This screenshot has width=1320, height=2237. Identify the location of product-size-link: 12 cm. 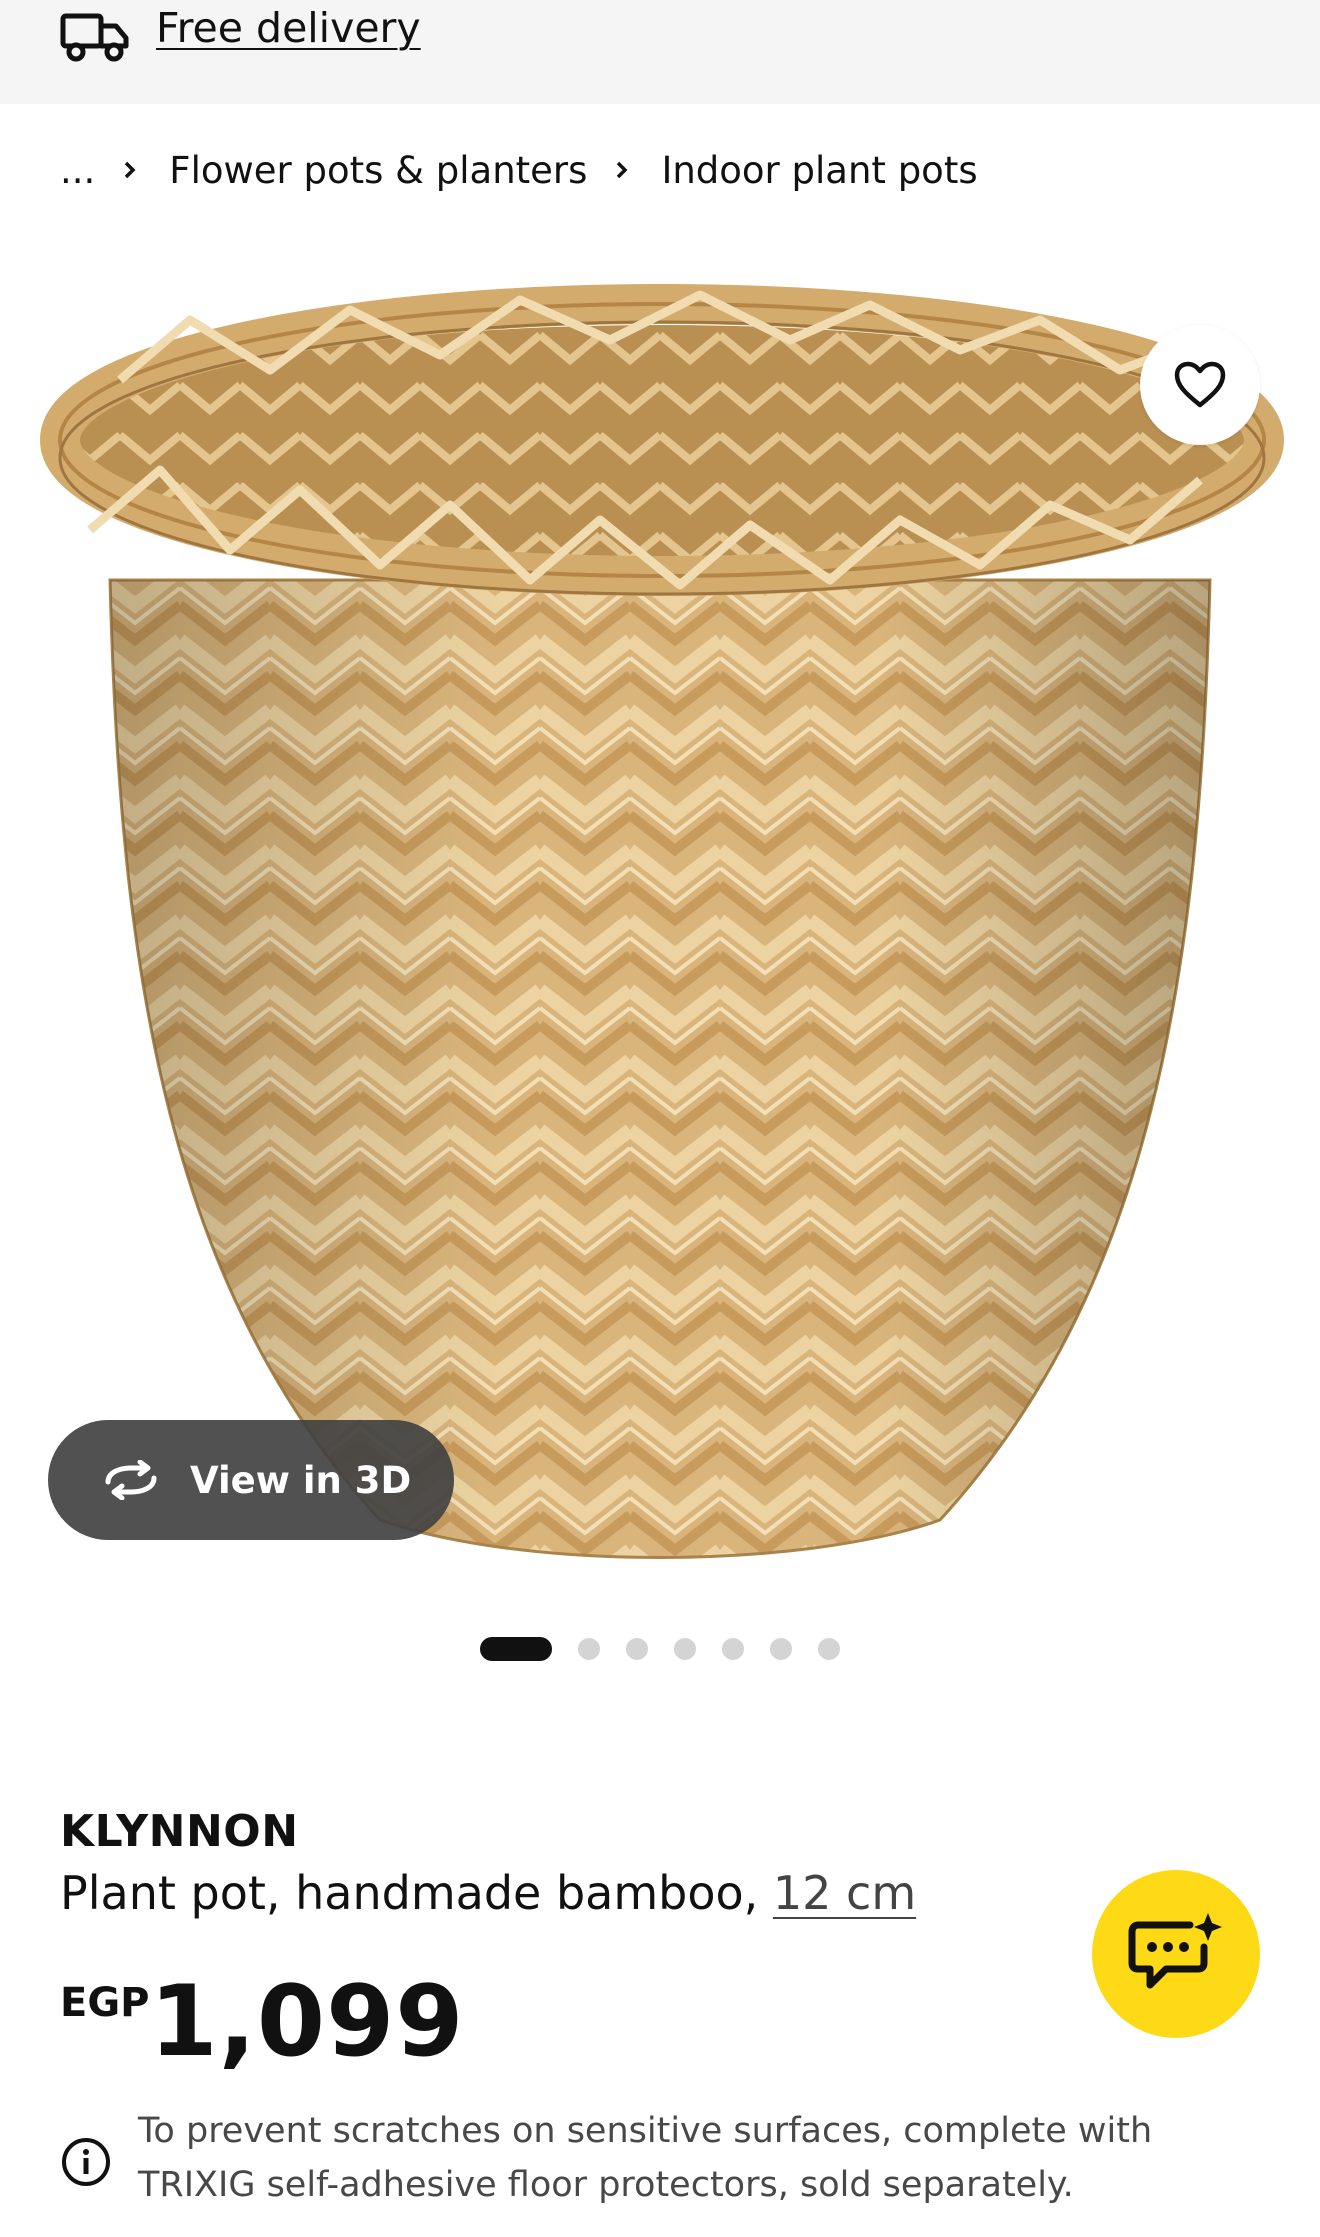
(844, 1893).